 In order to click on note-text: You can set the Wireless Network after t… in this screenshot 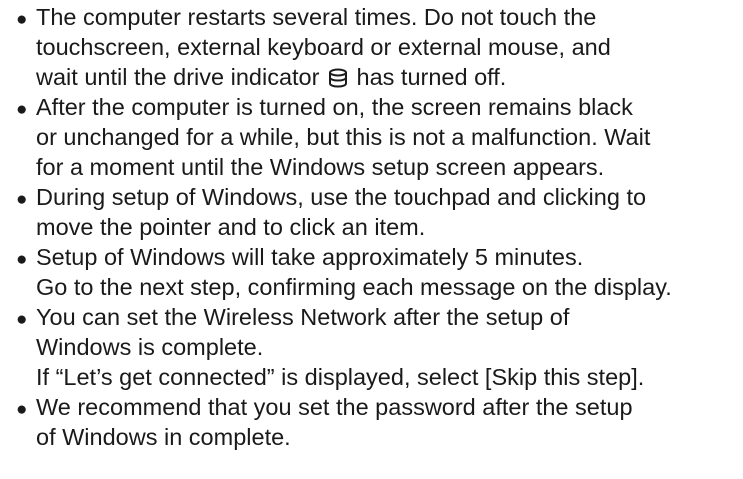, I will do `click(303, 317)`.